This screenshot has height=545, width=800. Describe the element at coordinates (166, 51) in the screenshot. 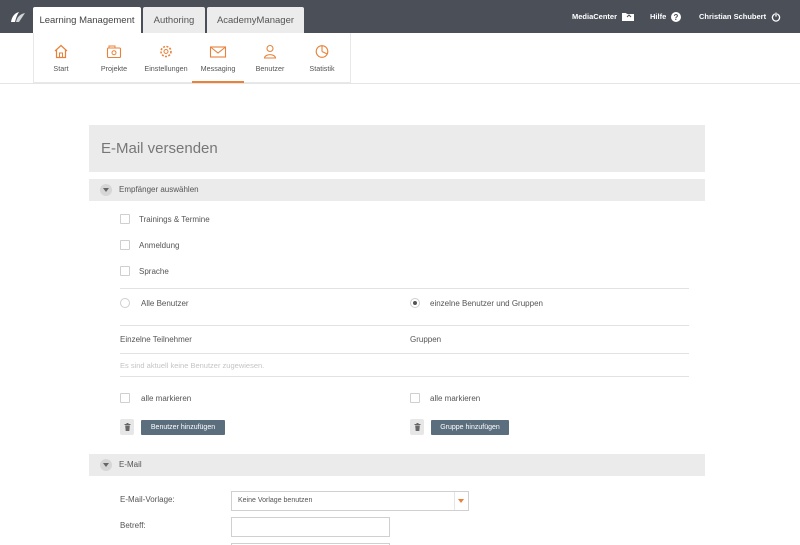

I see `settings-icon` at that location.